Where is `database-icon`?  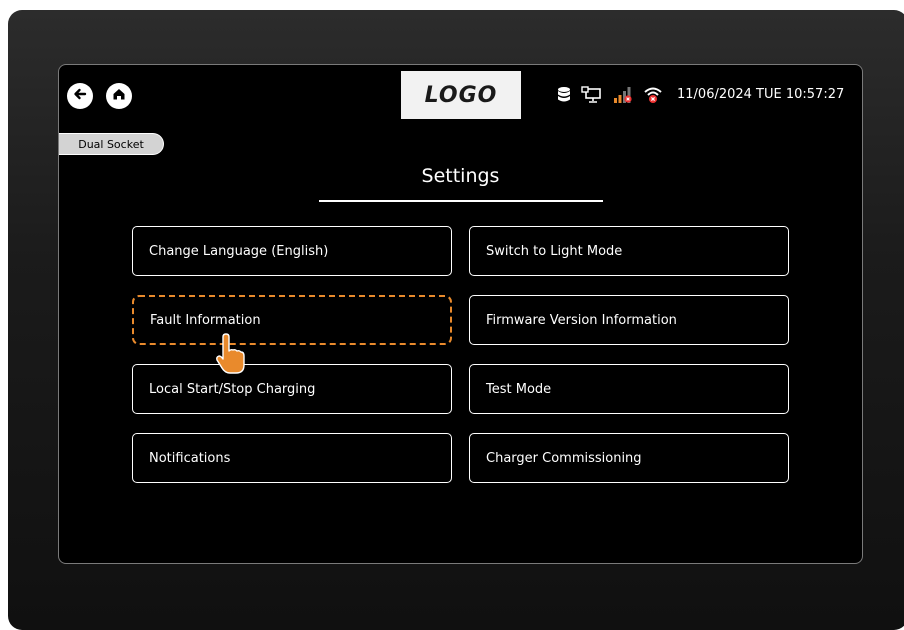 database-icon is located at coordinates (564, 95).